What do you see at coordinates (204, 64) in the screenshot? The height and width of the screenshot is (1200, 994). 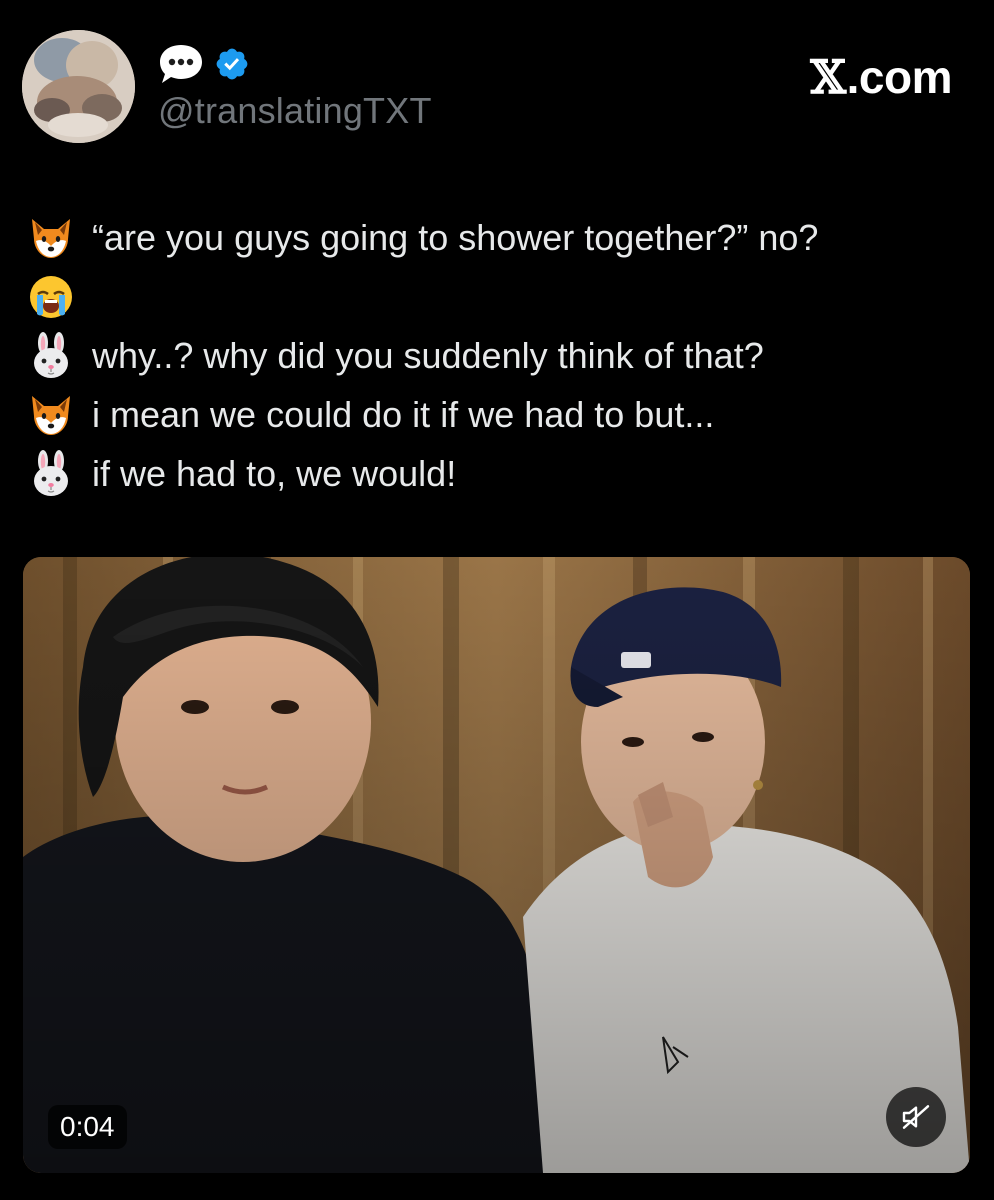 I see `display-name` at bounding box center [204, 64].